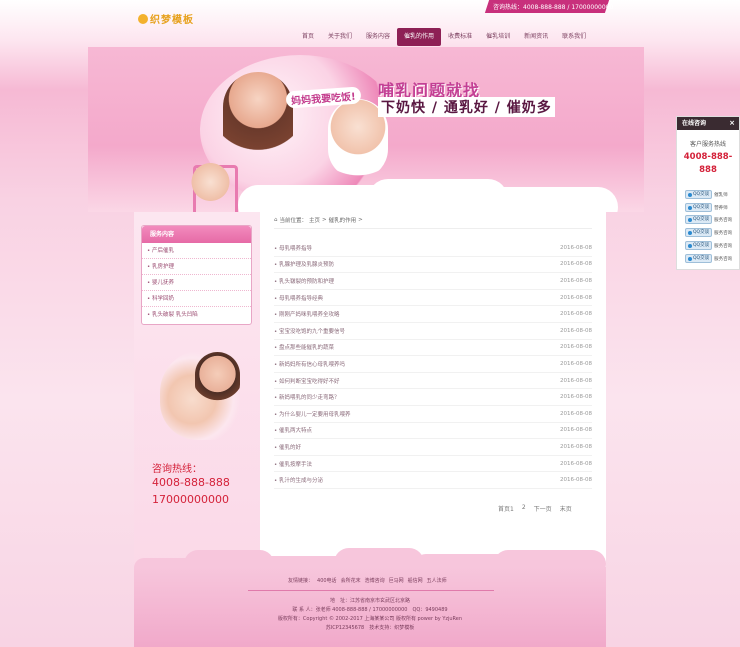 This screenshot has width=740, height=647. Describe the element at coordinates (177, 469) in the screenshot. I see `hotline-label: 咨询热线：` at that location.